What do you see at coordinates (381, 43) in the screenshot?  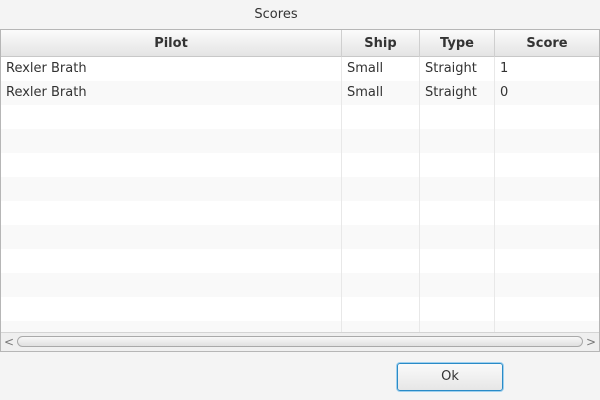 I see `column-header-ship: Ship` at bounding box center [381, 43].